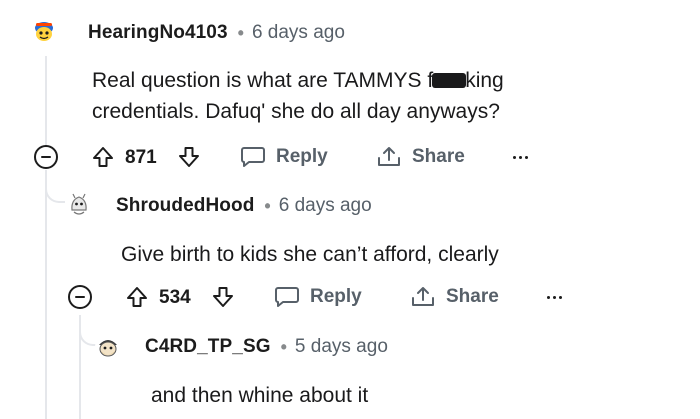 This screenshot has height=419, width=700. I want to click on comment-3-timestamp: 5 days ago, so click(341, 347).